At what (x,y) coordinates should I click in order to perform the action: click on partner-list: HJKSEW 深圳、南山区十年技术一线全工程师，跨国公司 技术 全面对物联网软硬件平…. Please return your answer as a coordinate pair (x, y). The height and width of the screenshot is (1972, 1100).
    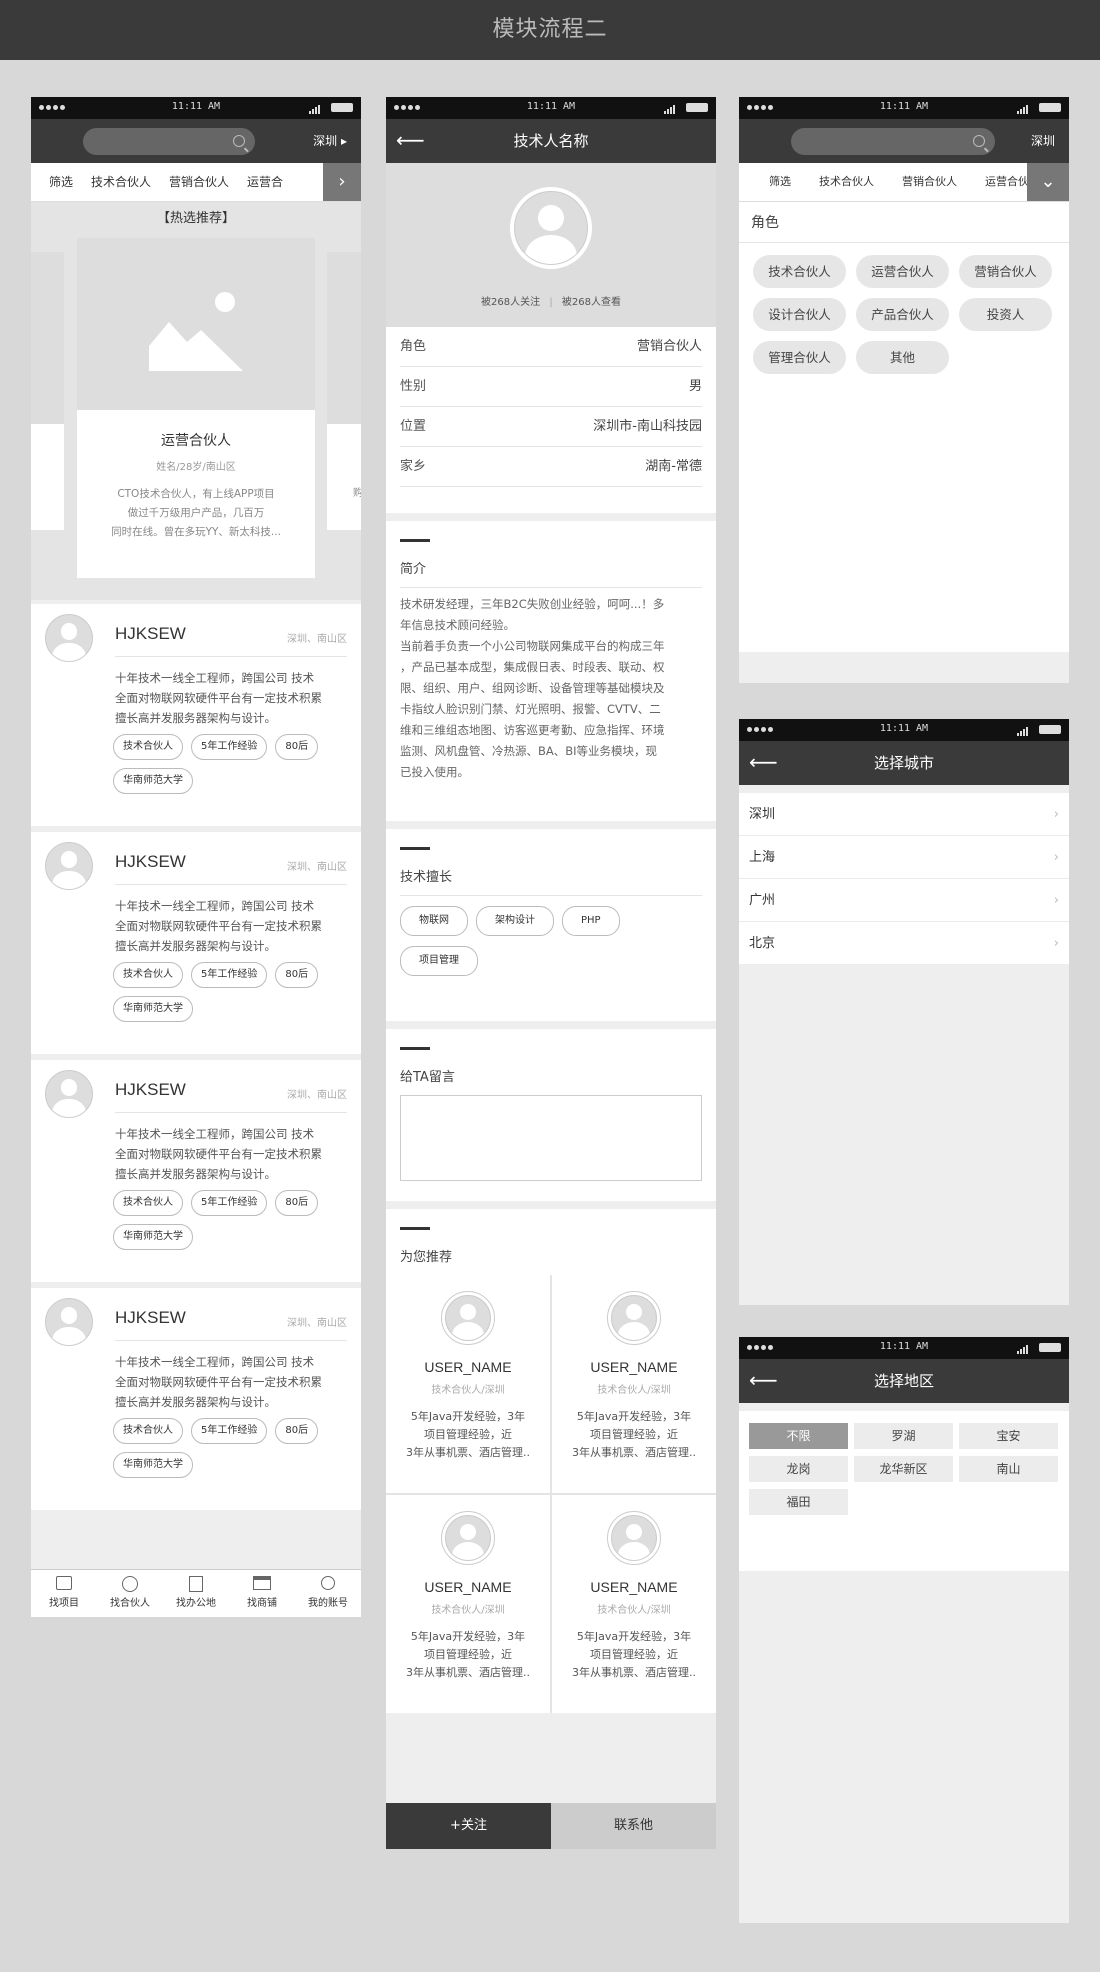
    Looking at the image, I should click on (196, 1057).